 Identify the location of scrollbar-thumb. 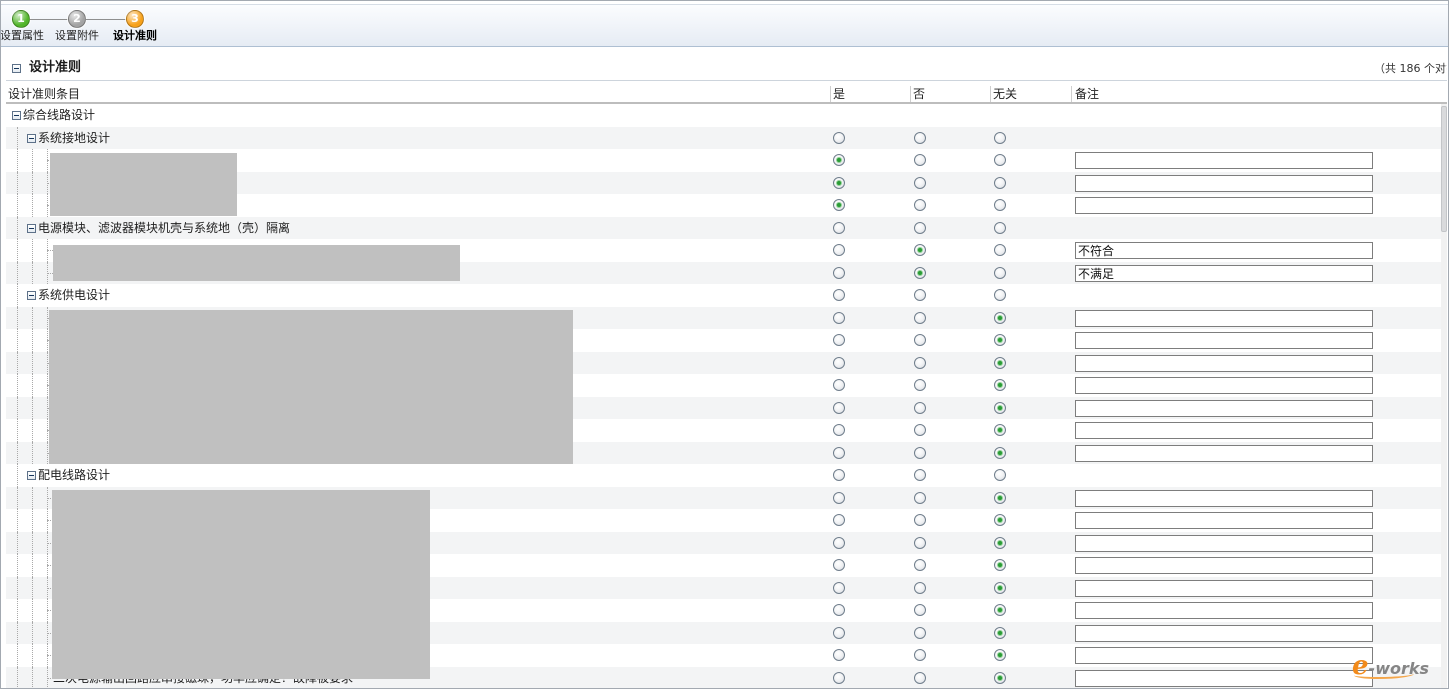
(1444, 169).